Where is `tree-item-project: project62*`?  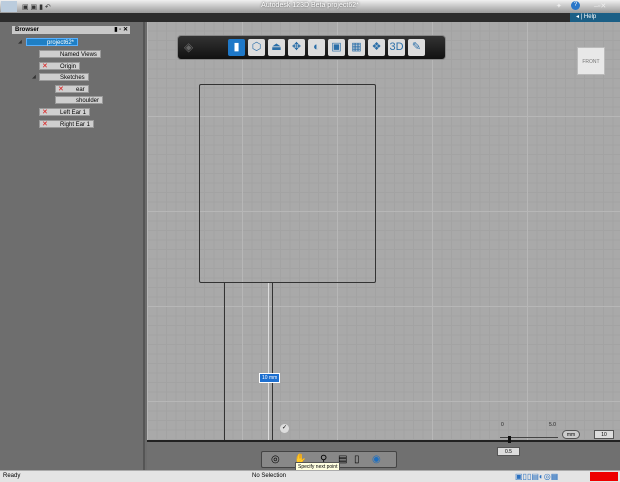 tree-item-project: project62* is located at coordinates (52, 42).